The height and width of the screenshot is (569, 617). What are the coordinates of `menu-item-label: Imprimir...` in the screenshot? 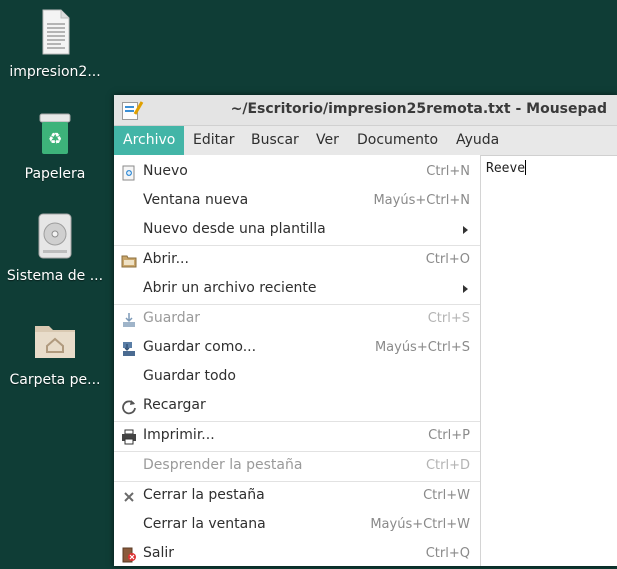 It's located at (179, 435).